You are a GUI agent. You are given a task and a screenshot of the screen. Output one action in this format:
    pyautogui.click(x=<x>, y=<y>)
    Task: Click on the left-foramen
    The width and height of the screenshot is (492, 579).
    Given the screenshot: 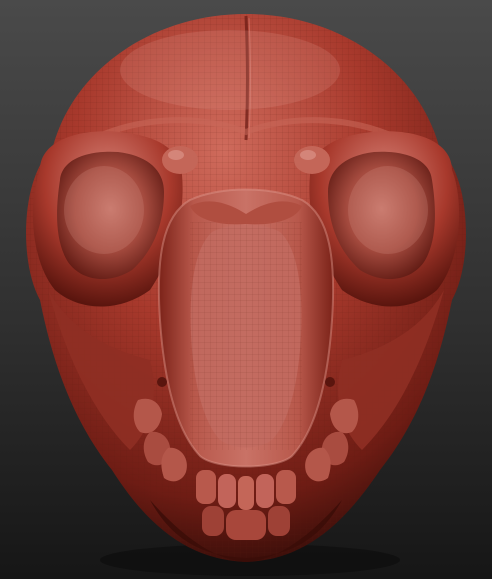 What is the action you would take?
    pyautogui.click(x=162, y=382)
    